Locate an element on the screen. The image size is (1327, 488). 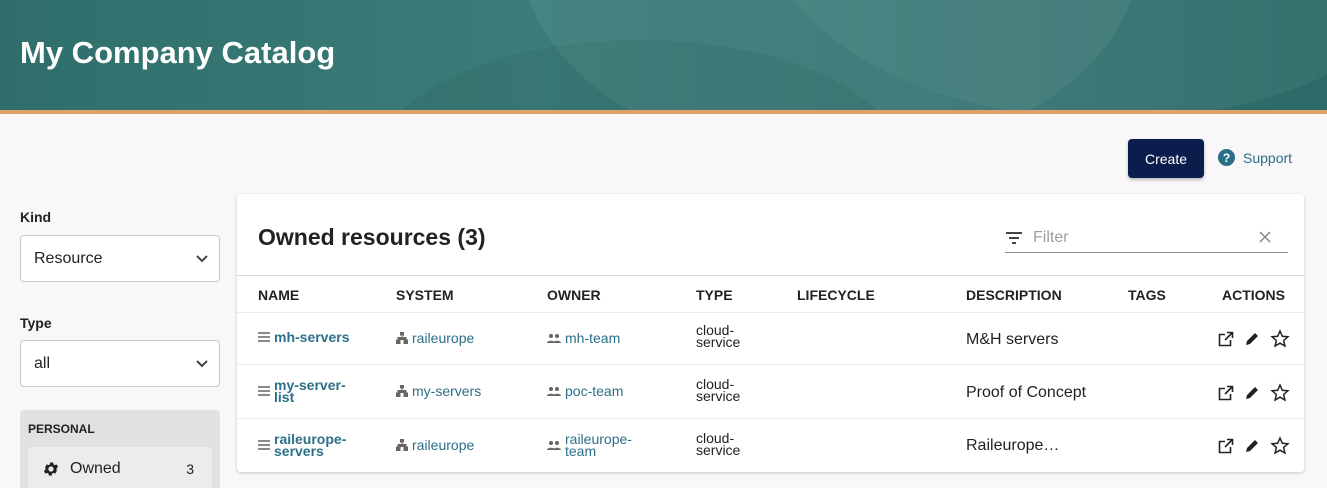
type-select: all is located at coordinates (120, 363).